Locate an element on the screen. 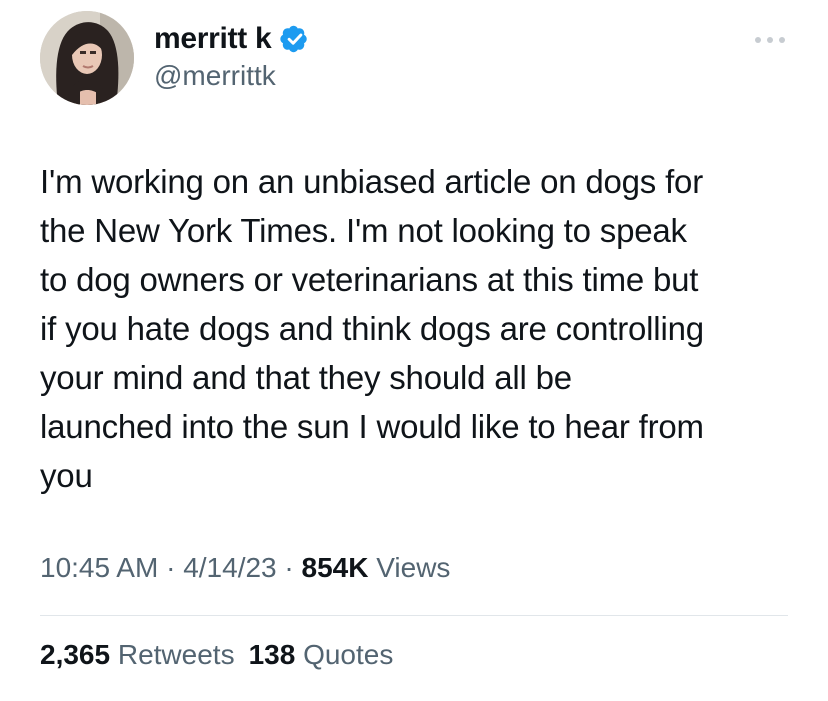 This screenshot has width=828, height=701. more-options-button is located at coordinates (770, 40).